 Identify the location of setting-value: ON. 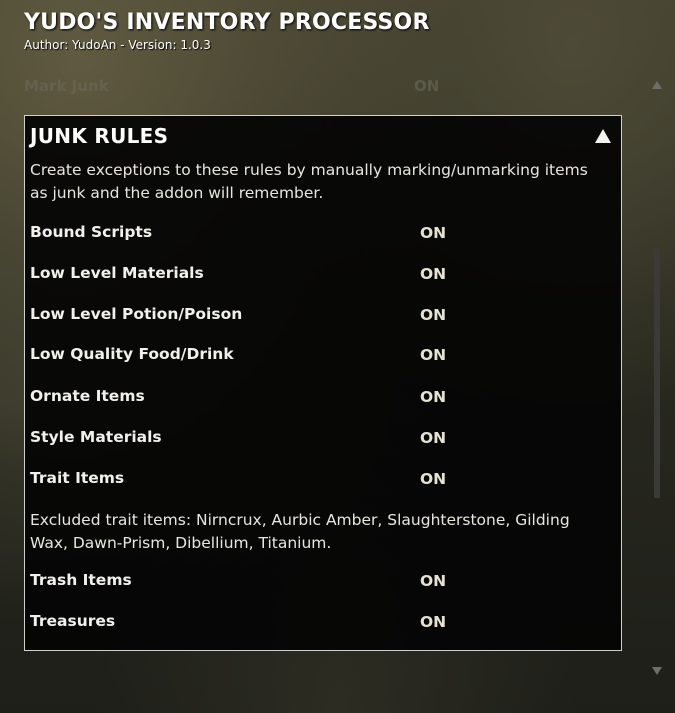
(426, 86).